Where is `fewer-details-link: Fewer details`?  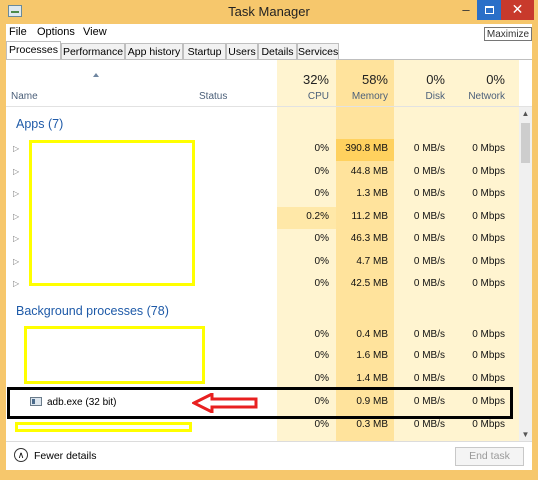 fewer-details-link: Fewer details is located at coordinates (65, 456).